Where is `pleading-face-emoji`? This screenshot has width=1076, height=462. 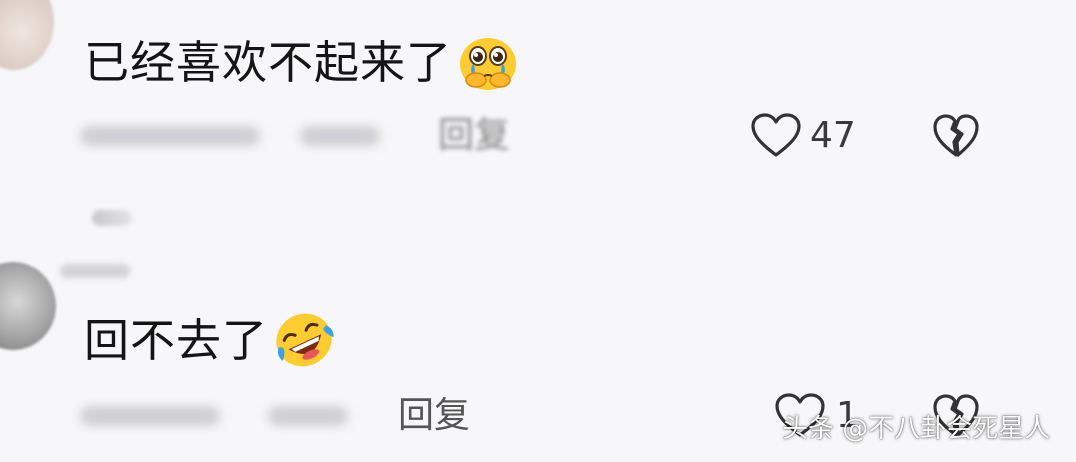
pleading-face-emoji is located at coordinates (488, 64).